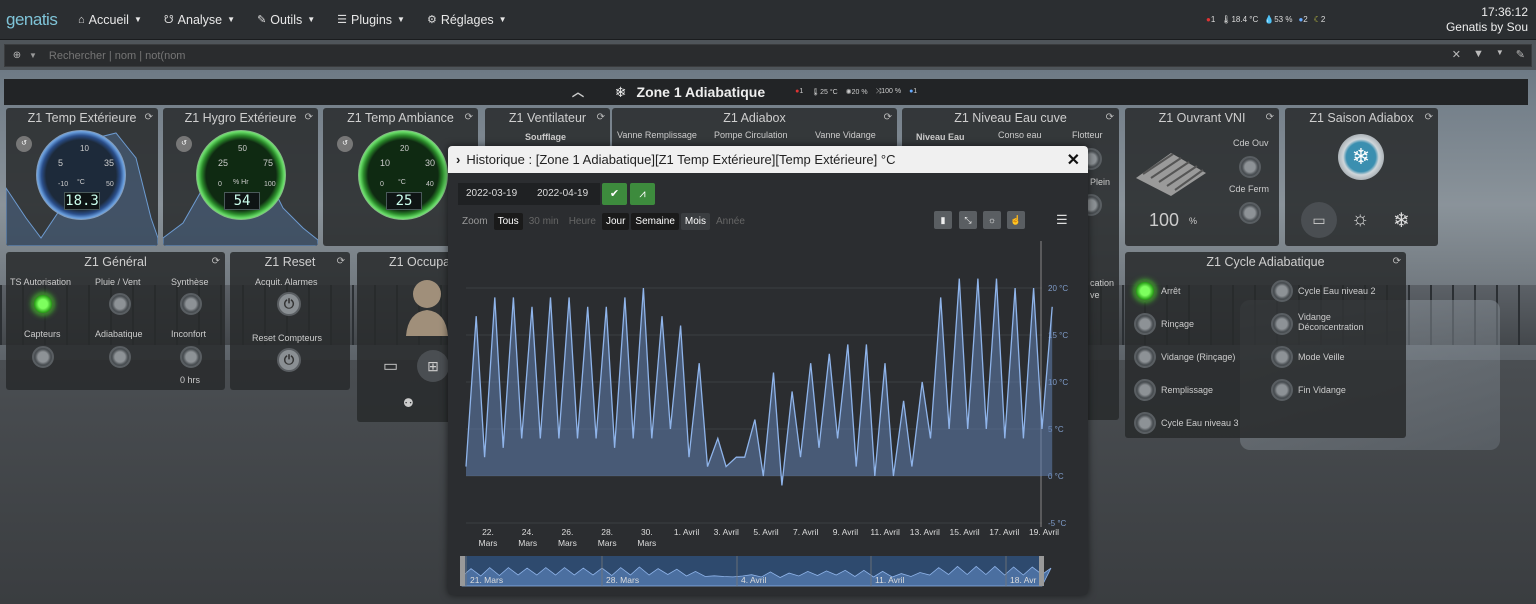  I want to click on zoom-30min: 30 min, so click(544, 221).